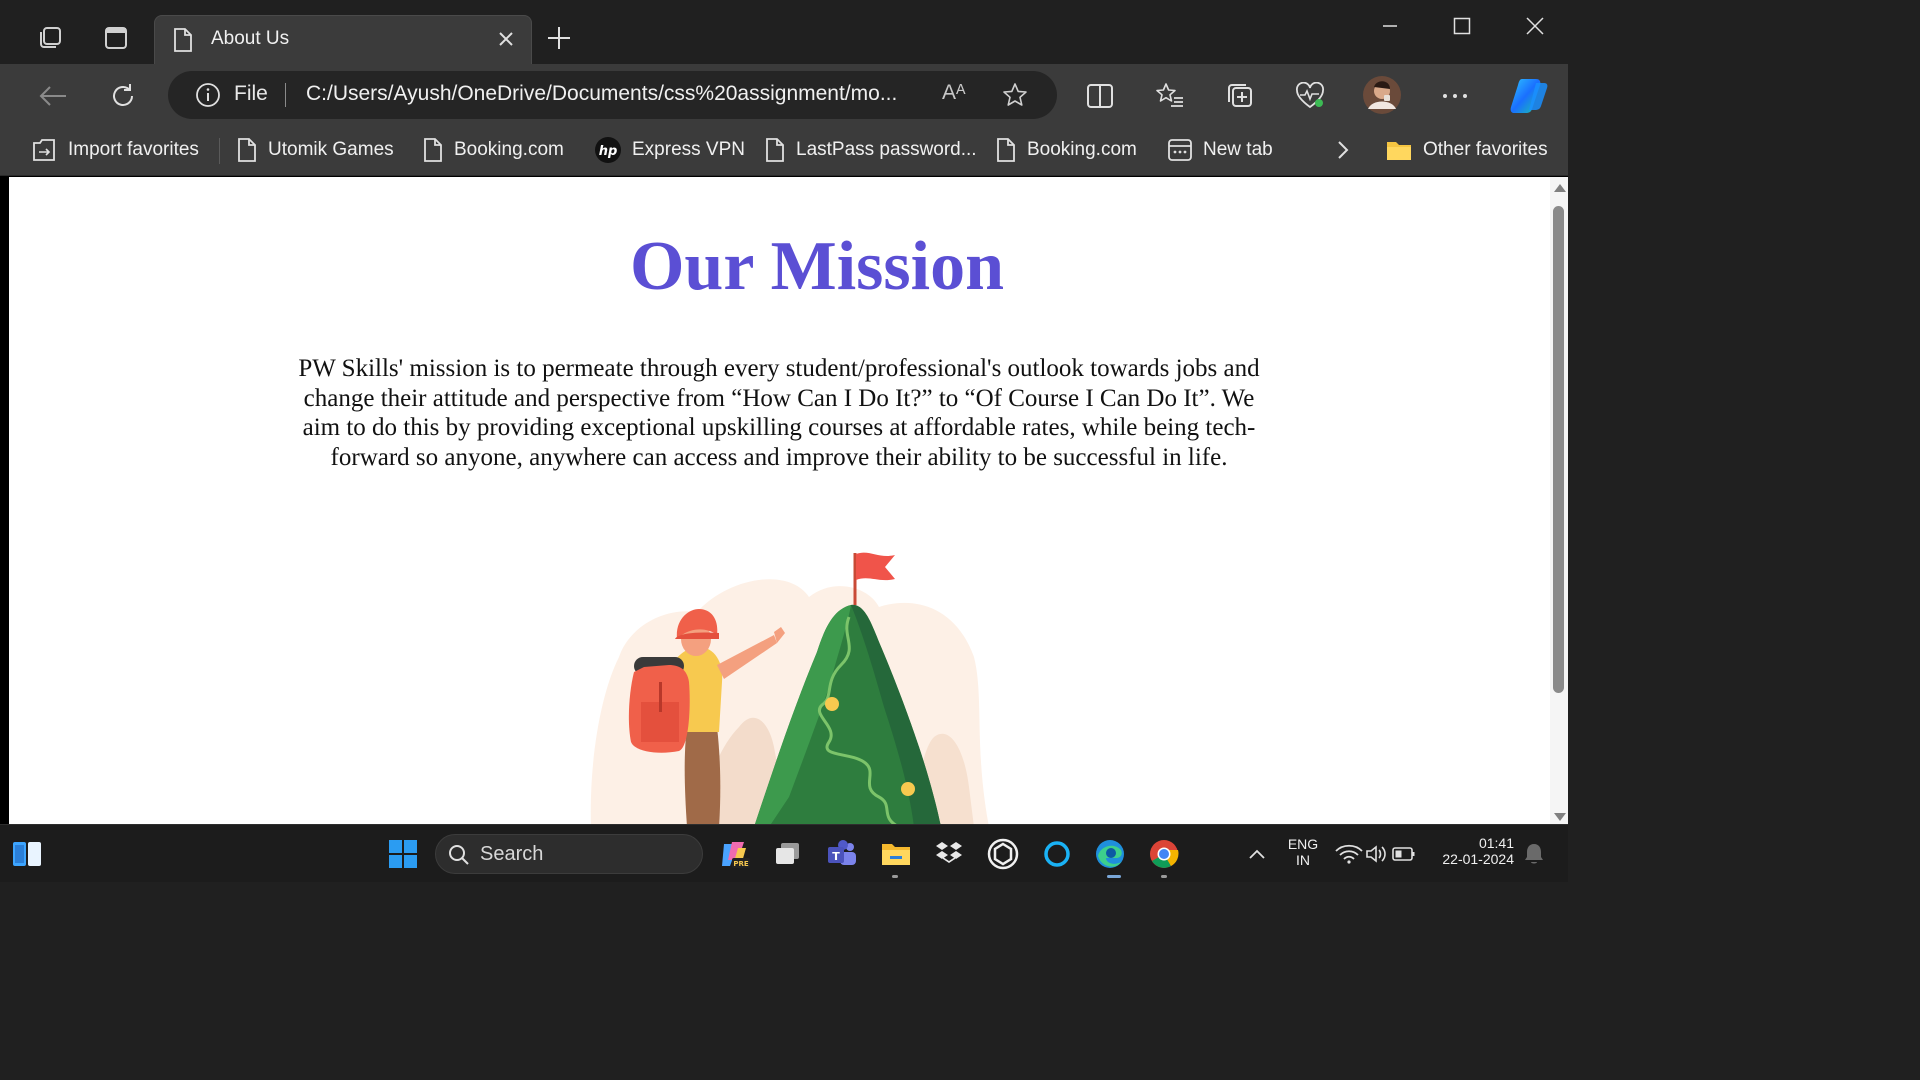 Image resolution: width=1920 pixels, height=1080 pixels. Describe the element at coordinates (1560, 188) in the screenshot. I see `scroll-up-arrow-icon` at that location.